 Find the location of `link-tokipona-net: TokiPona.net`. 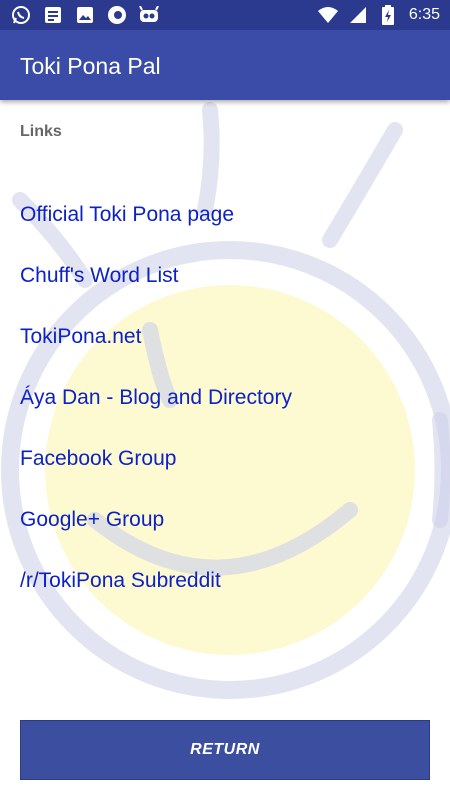

link-tokipona-net: TokiPona.net is located at coordinates (225, 352).